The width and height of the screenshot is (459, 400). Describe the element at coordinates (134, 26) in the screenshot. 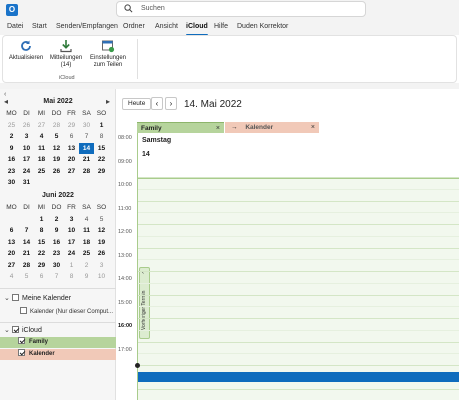

I see `tab-ordner: Ordner` at that location.